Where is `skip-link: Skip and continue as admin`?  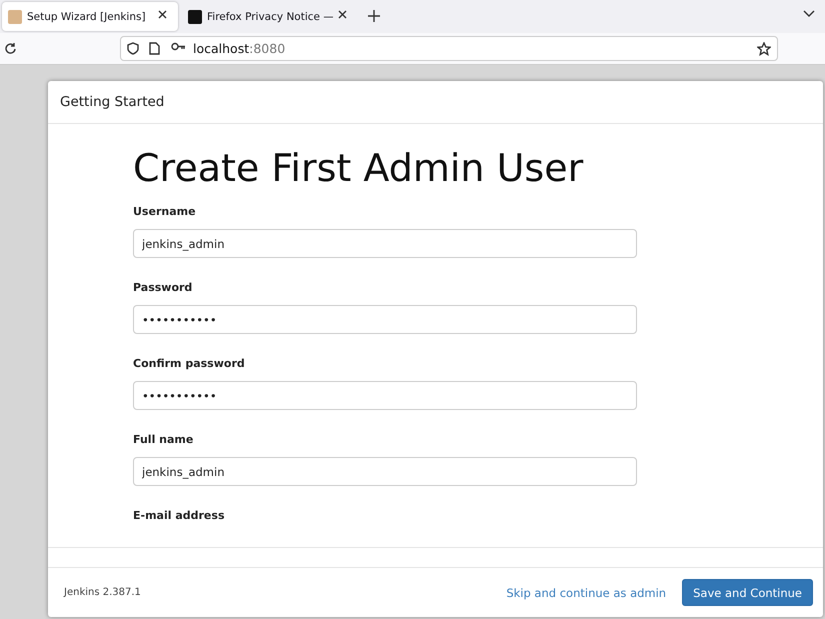
skip-link: Skip and continue as admin is located at coordinates (586, 593).